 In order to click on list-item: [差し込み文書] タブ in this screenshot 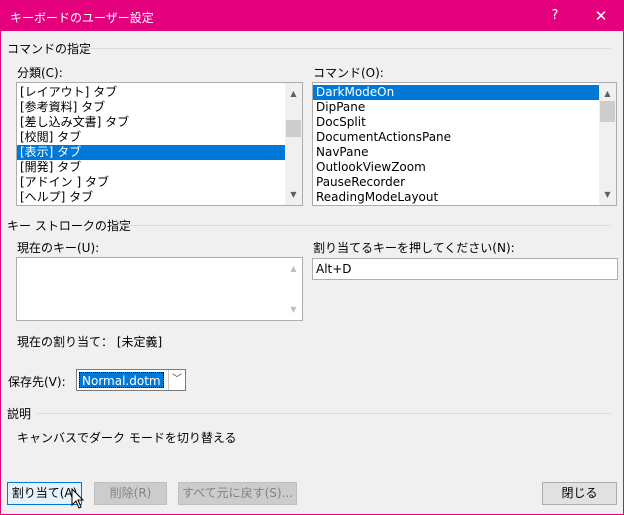, I will do `click(151, 122)`.